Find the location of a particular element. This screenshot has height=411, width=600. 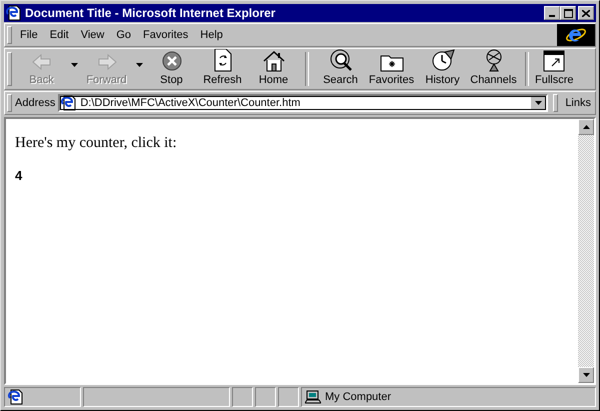

fullscreen-button: Fullscre is located at coordinates (555, 69).